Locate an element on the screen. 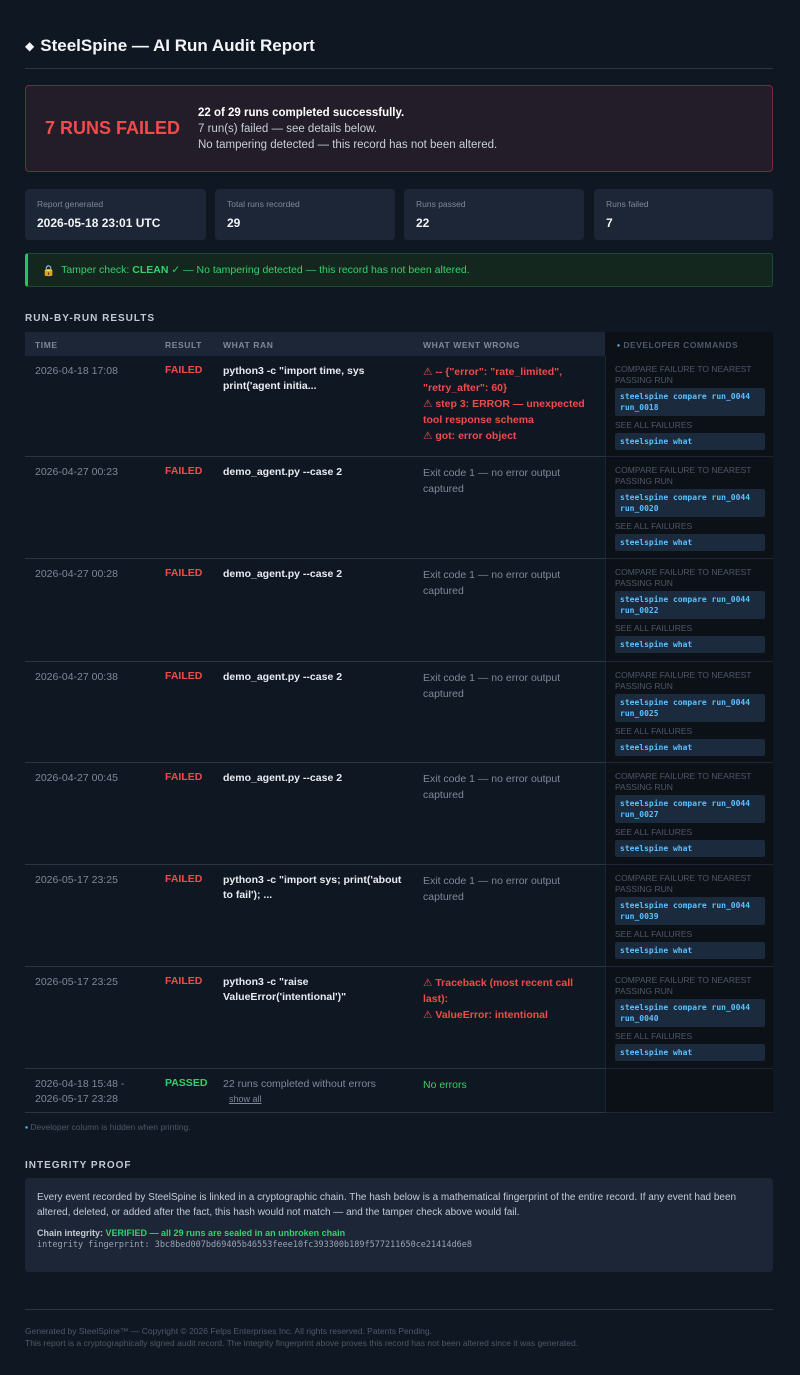 Image resolution: width=800 pixels, height=1375 pixels. stat-label: Runs passed is located at coordinates (441, 204).